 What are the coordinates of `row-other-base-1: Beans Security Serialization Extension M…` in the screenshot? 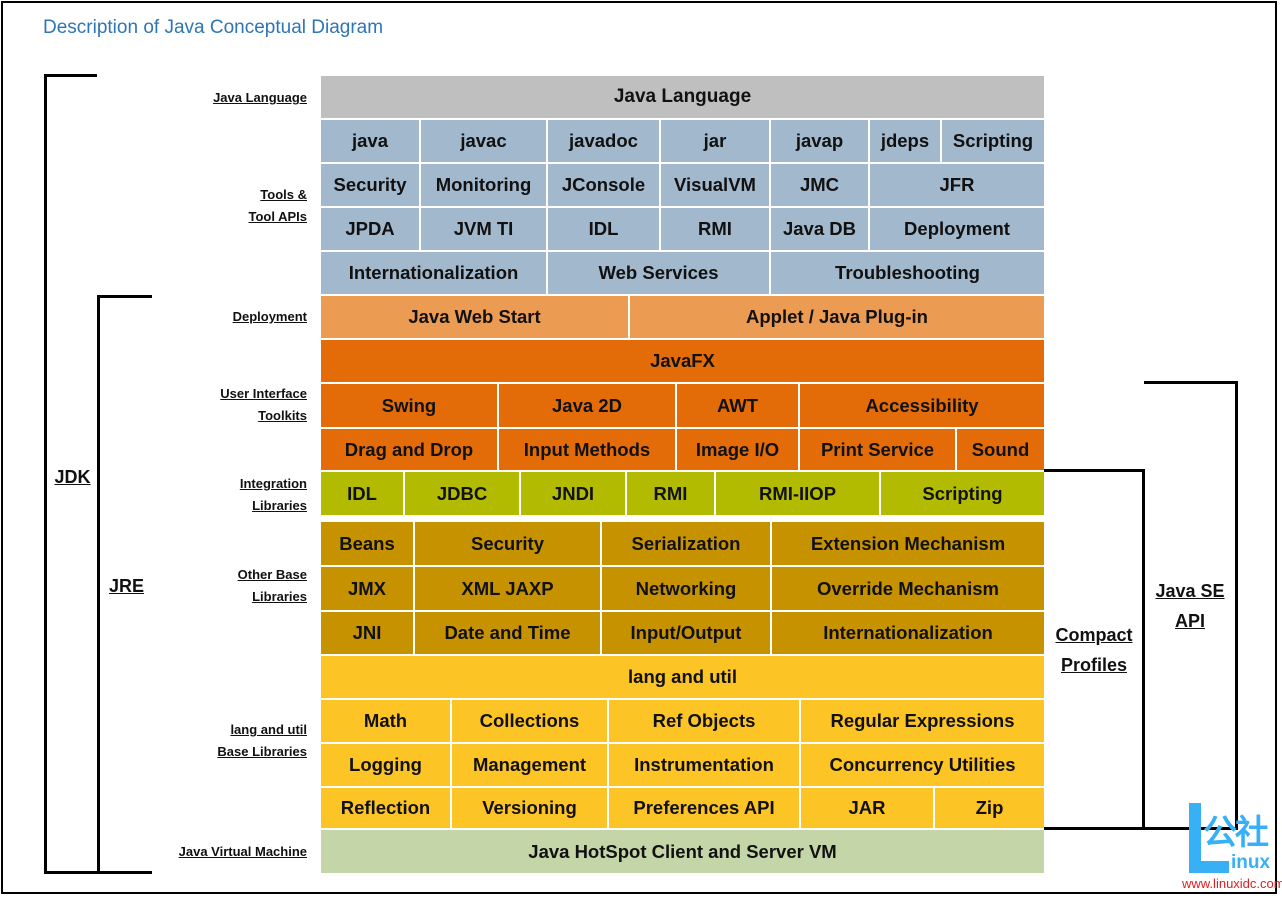 It's located at (682, 543).